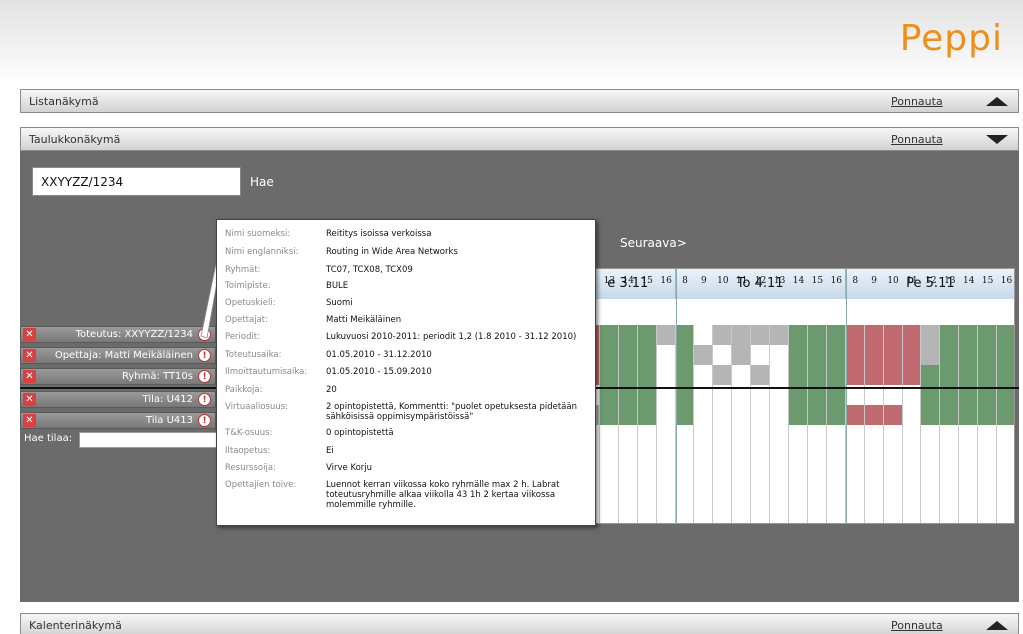 The height and width of the screenshot is (634, 1023). What do you see at coordinates (331, 390) in the screenshot?
I see `detail-value: 20` at bounding box center [331, 390].